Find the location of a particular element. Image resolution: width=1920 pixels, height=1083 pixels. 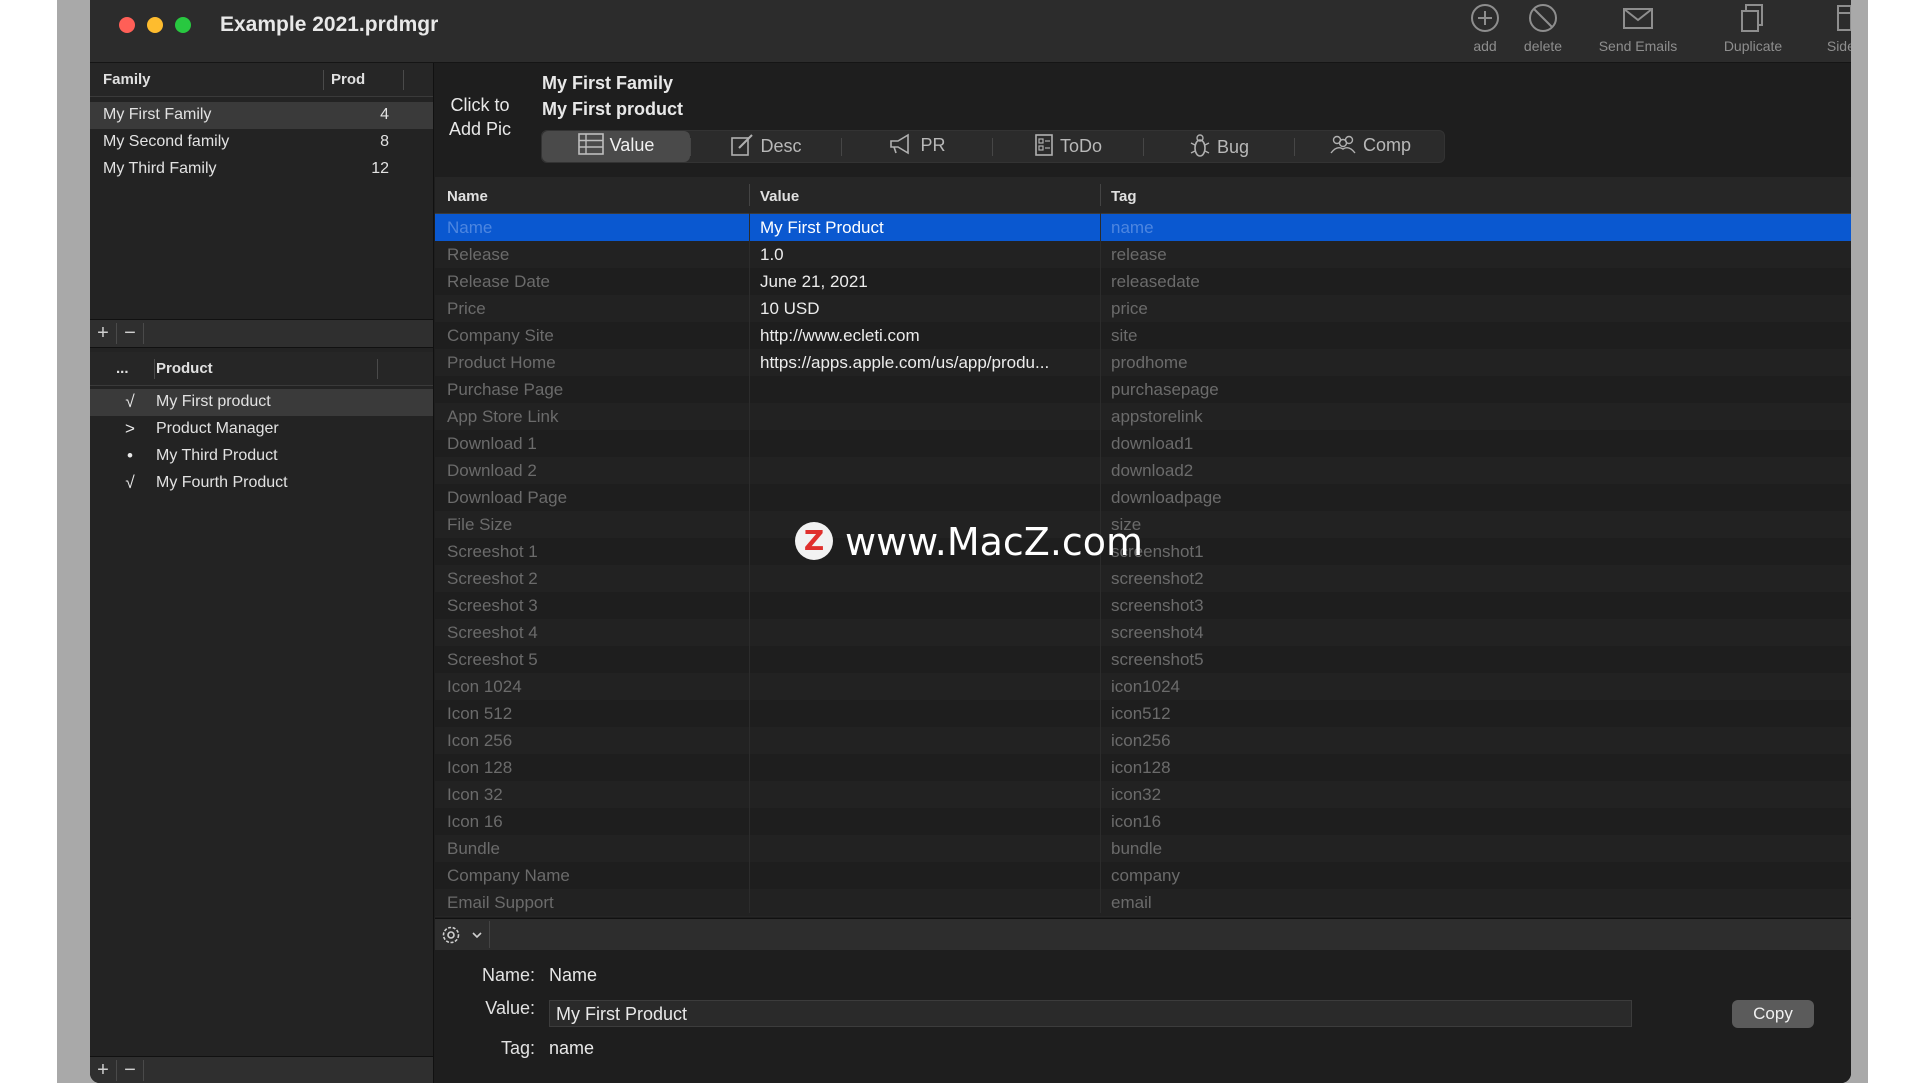

tab-value: Value is located at coordinates (616, 146).